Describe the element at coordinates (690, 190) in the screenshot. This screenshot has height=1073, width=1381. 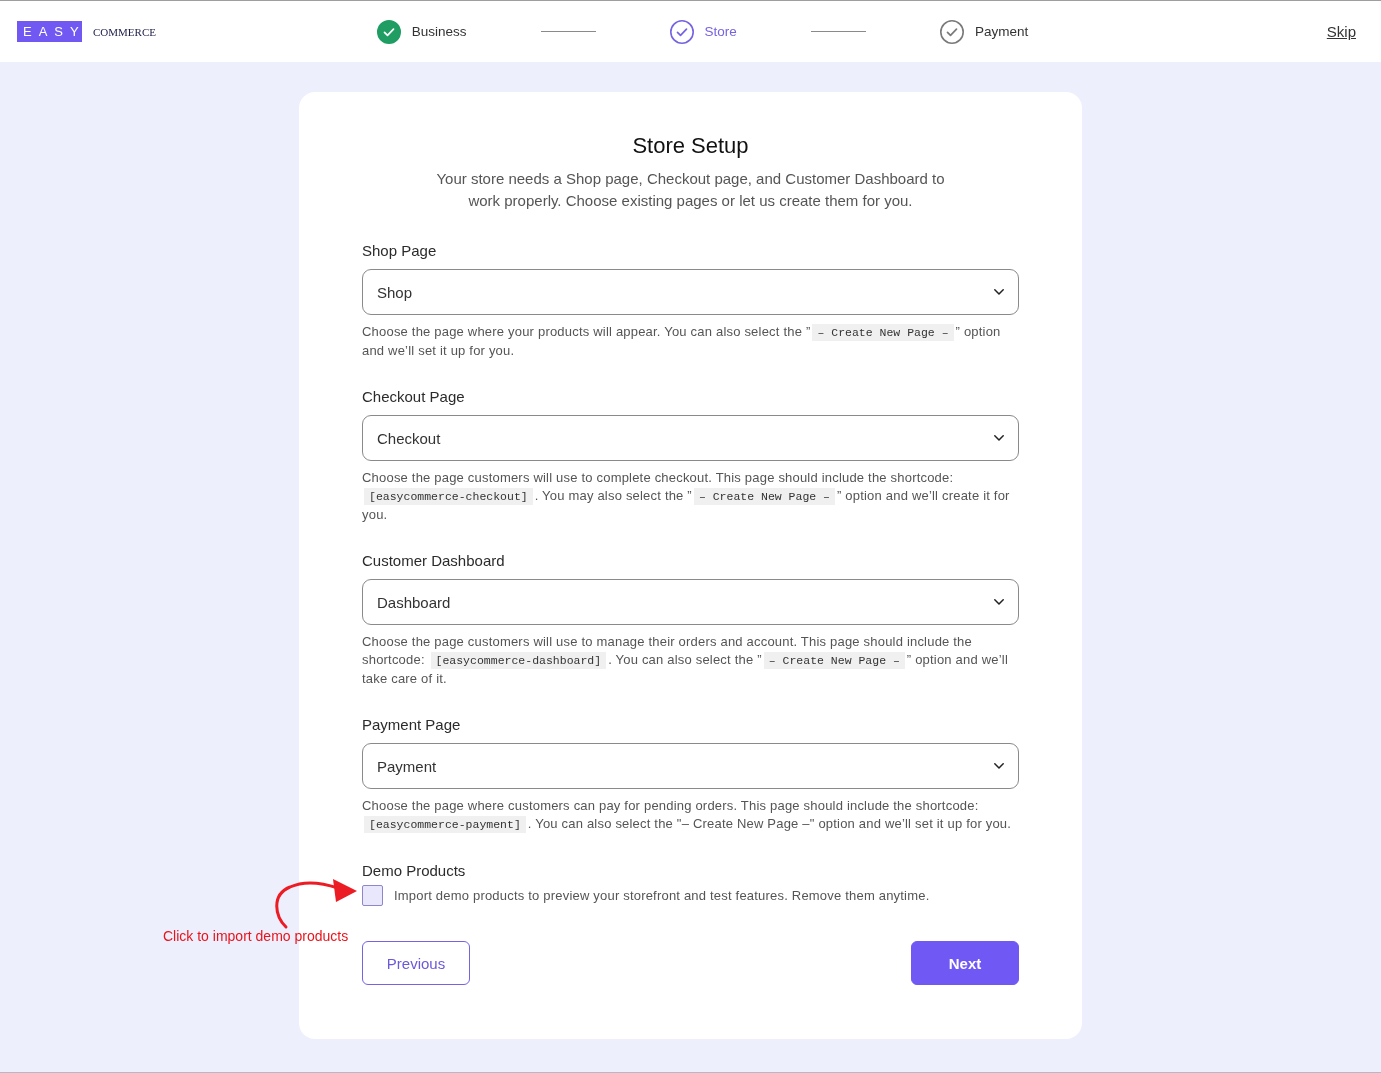
I see `card-subtitle: Your store needs a Shop page, Checkout page, and Customer Dashboard to work properly. Choose existing pages or let us create them for you.` at that location.